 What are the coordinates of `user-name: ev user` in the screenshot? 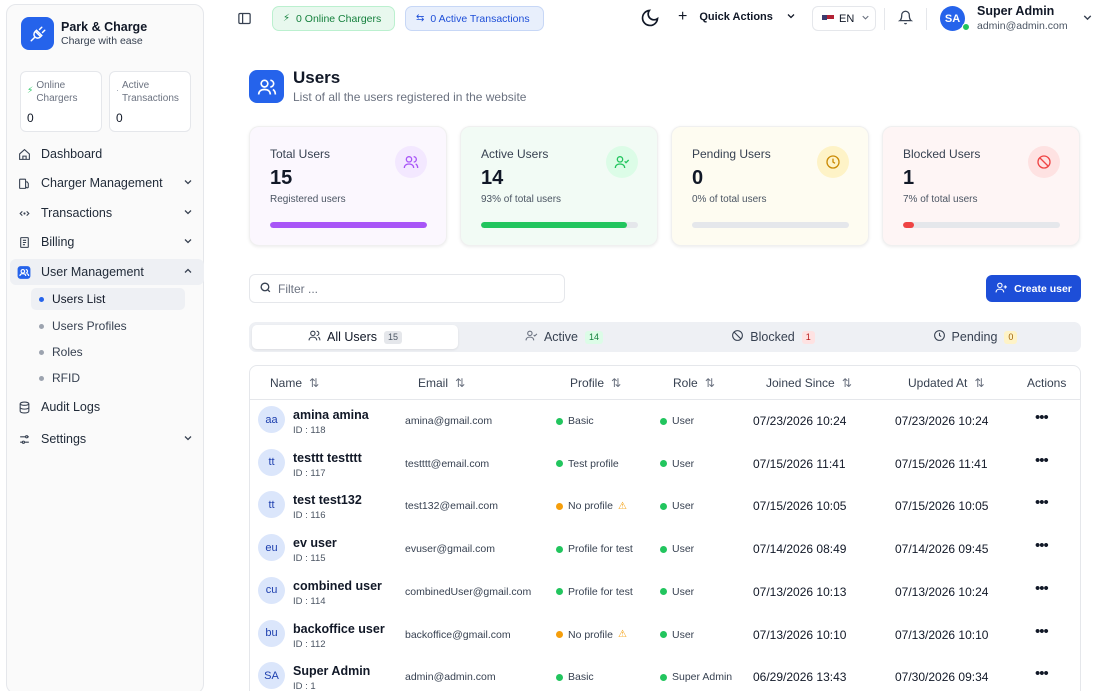 It's located at (315, 543).